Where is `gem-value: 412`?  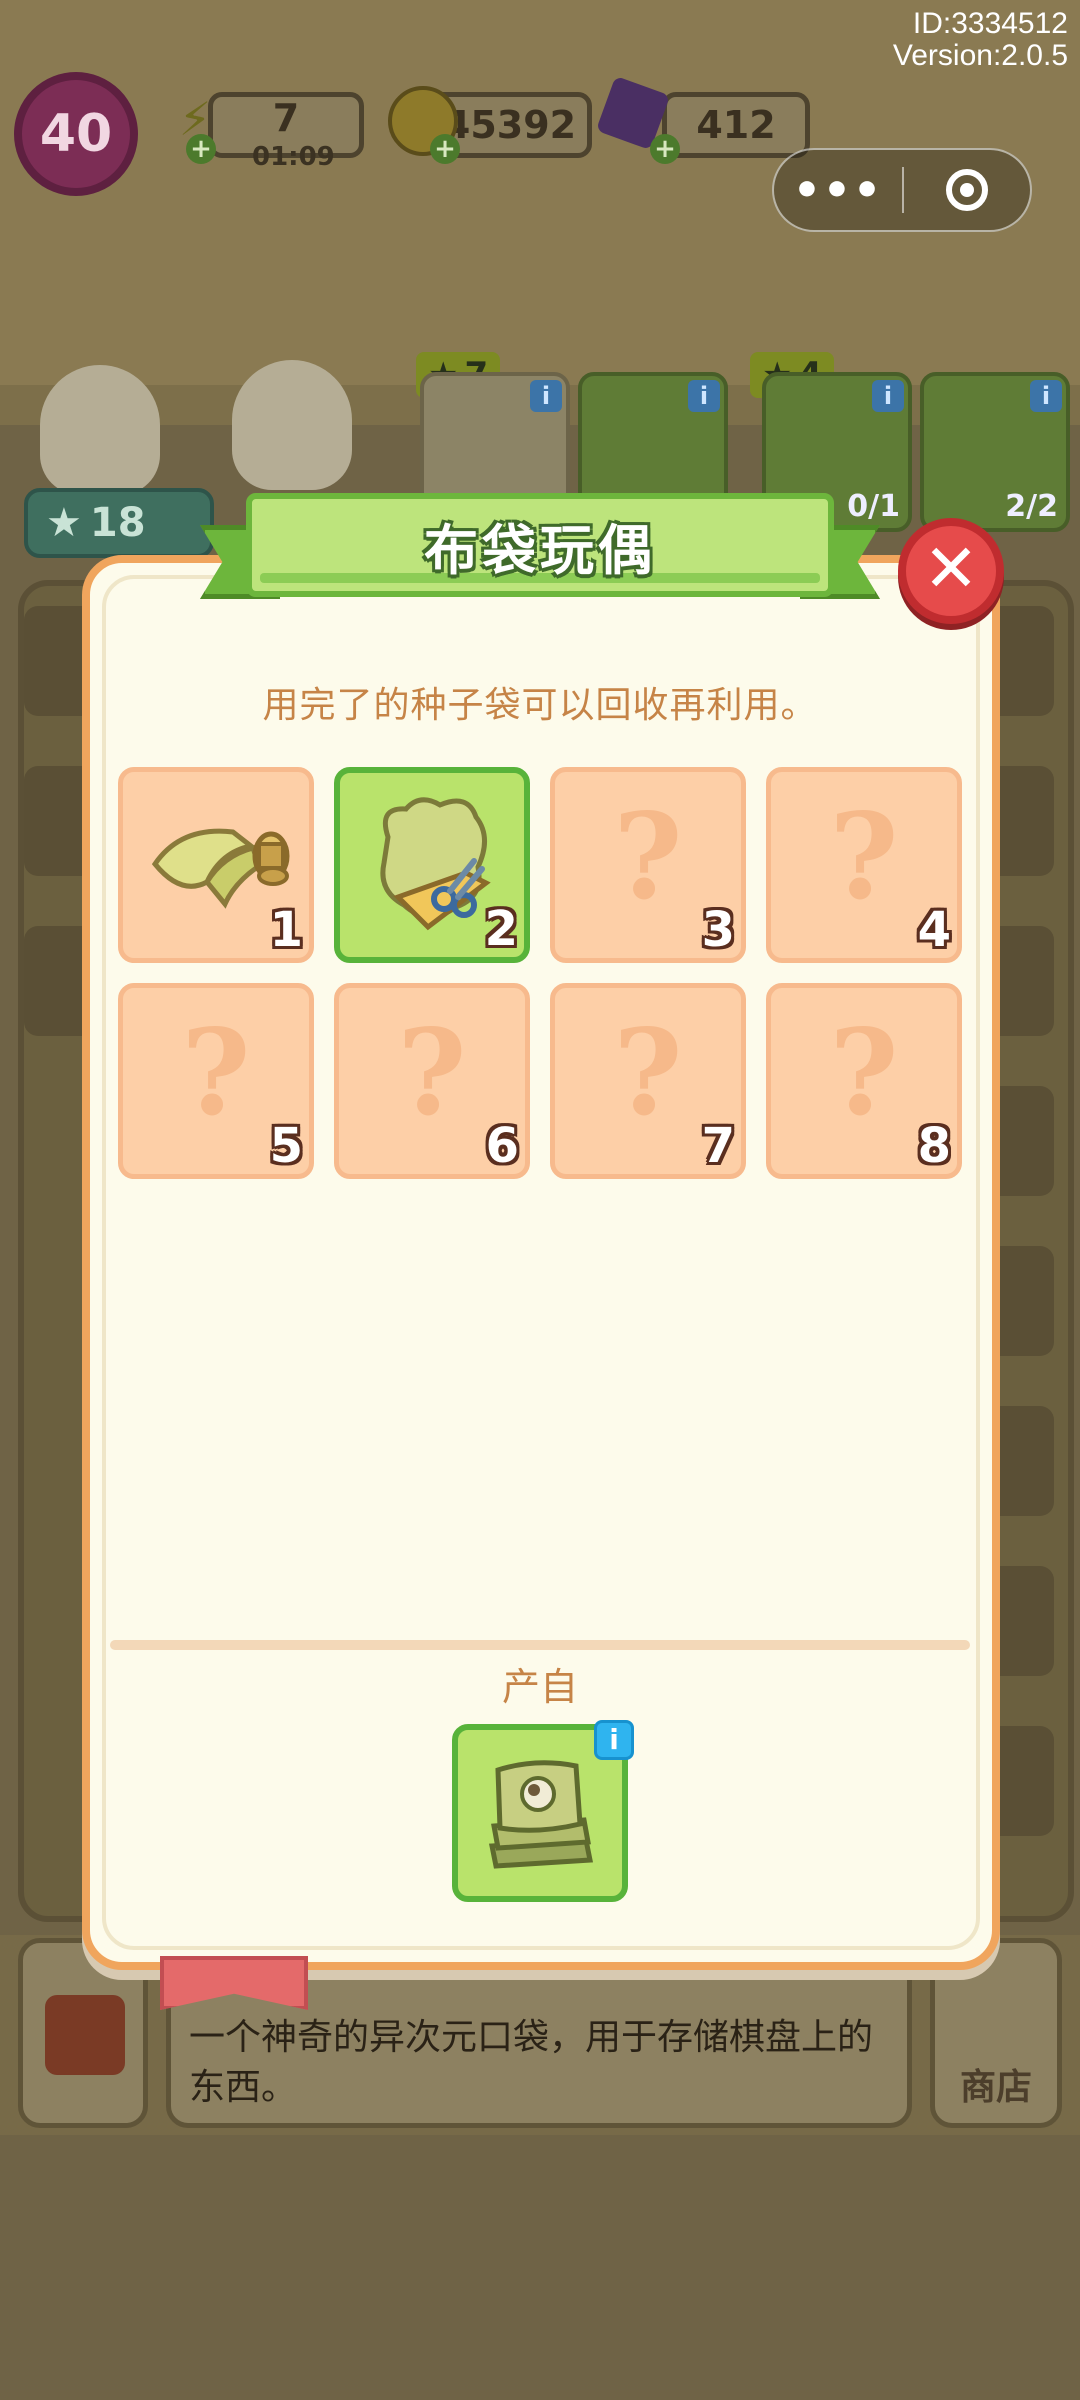
gem-value: 412 is located at coordinates (736, 125).